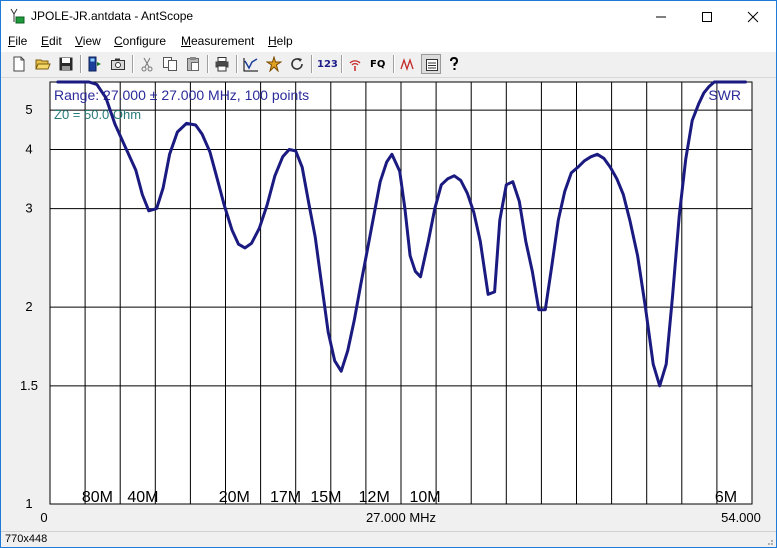  What do you see at coordinates (769, 541) in the screenshot?
I see `resize-grip-icon` at bounding box center [769, 541].